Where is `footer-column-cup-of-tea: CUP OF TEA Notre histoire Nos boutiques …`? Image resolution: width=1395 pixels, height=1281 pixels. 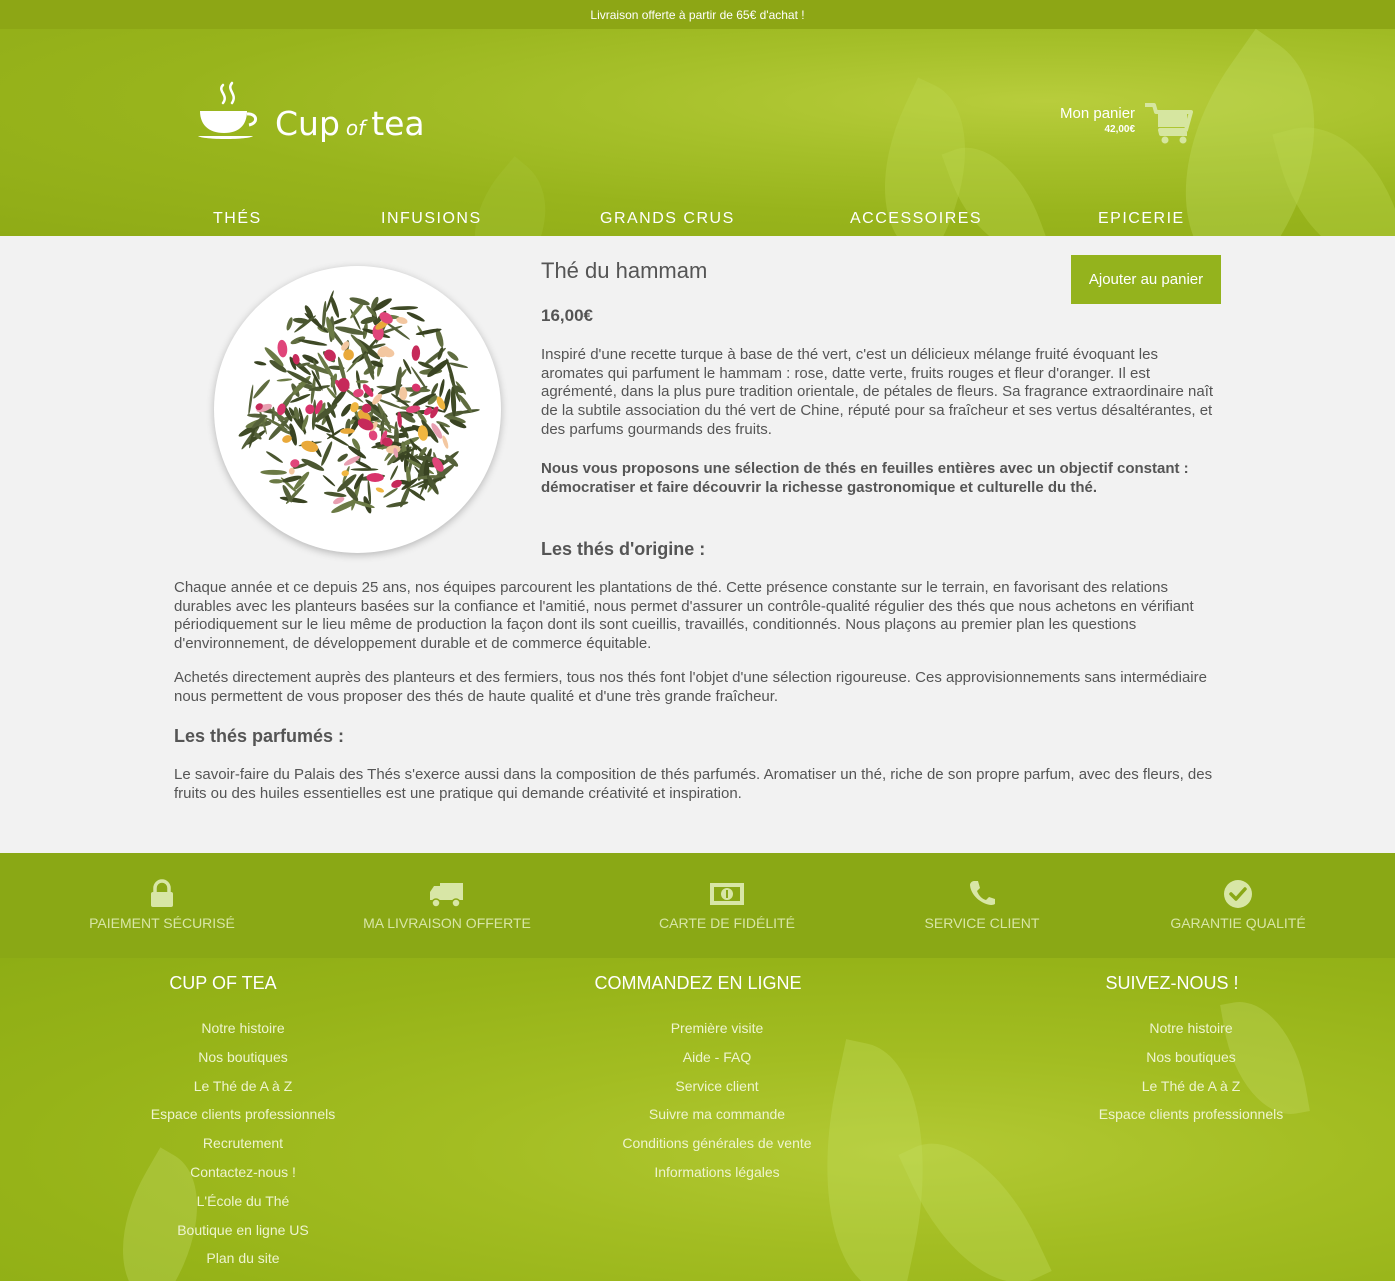
footer-column-cup-of-tea: CUP OF TEA Notre histoire Nos boutiques … is located at coordinates (223, 1115).